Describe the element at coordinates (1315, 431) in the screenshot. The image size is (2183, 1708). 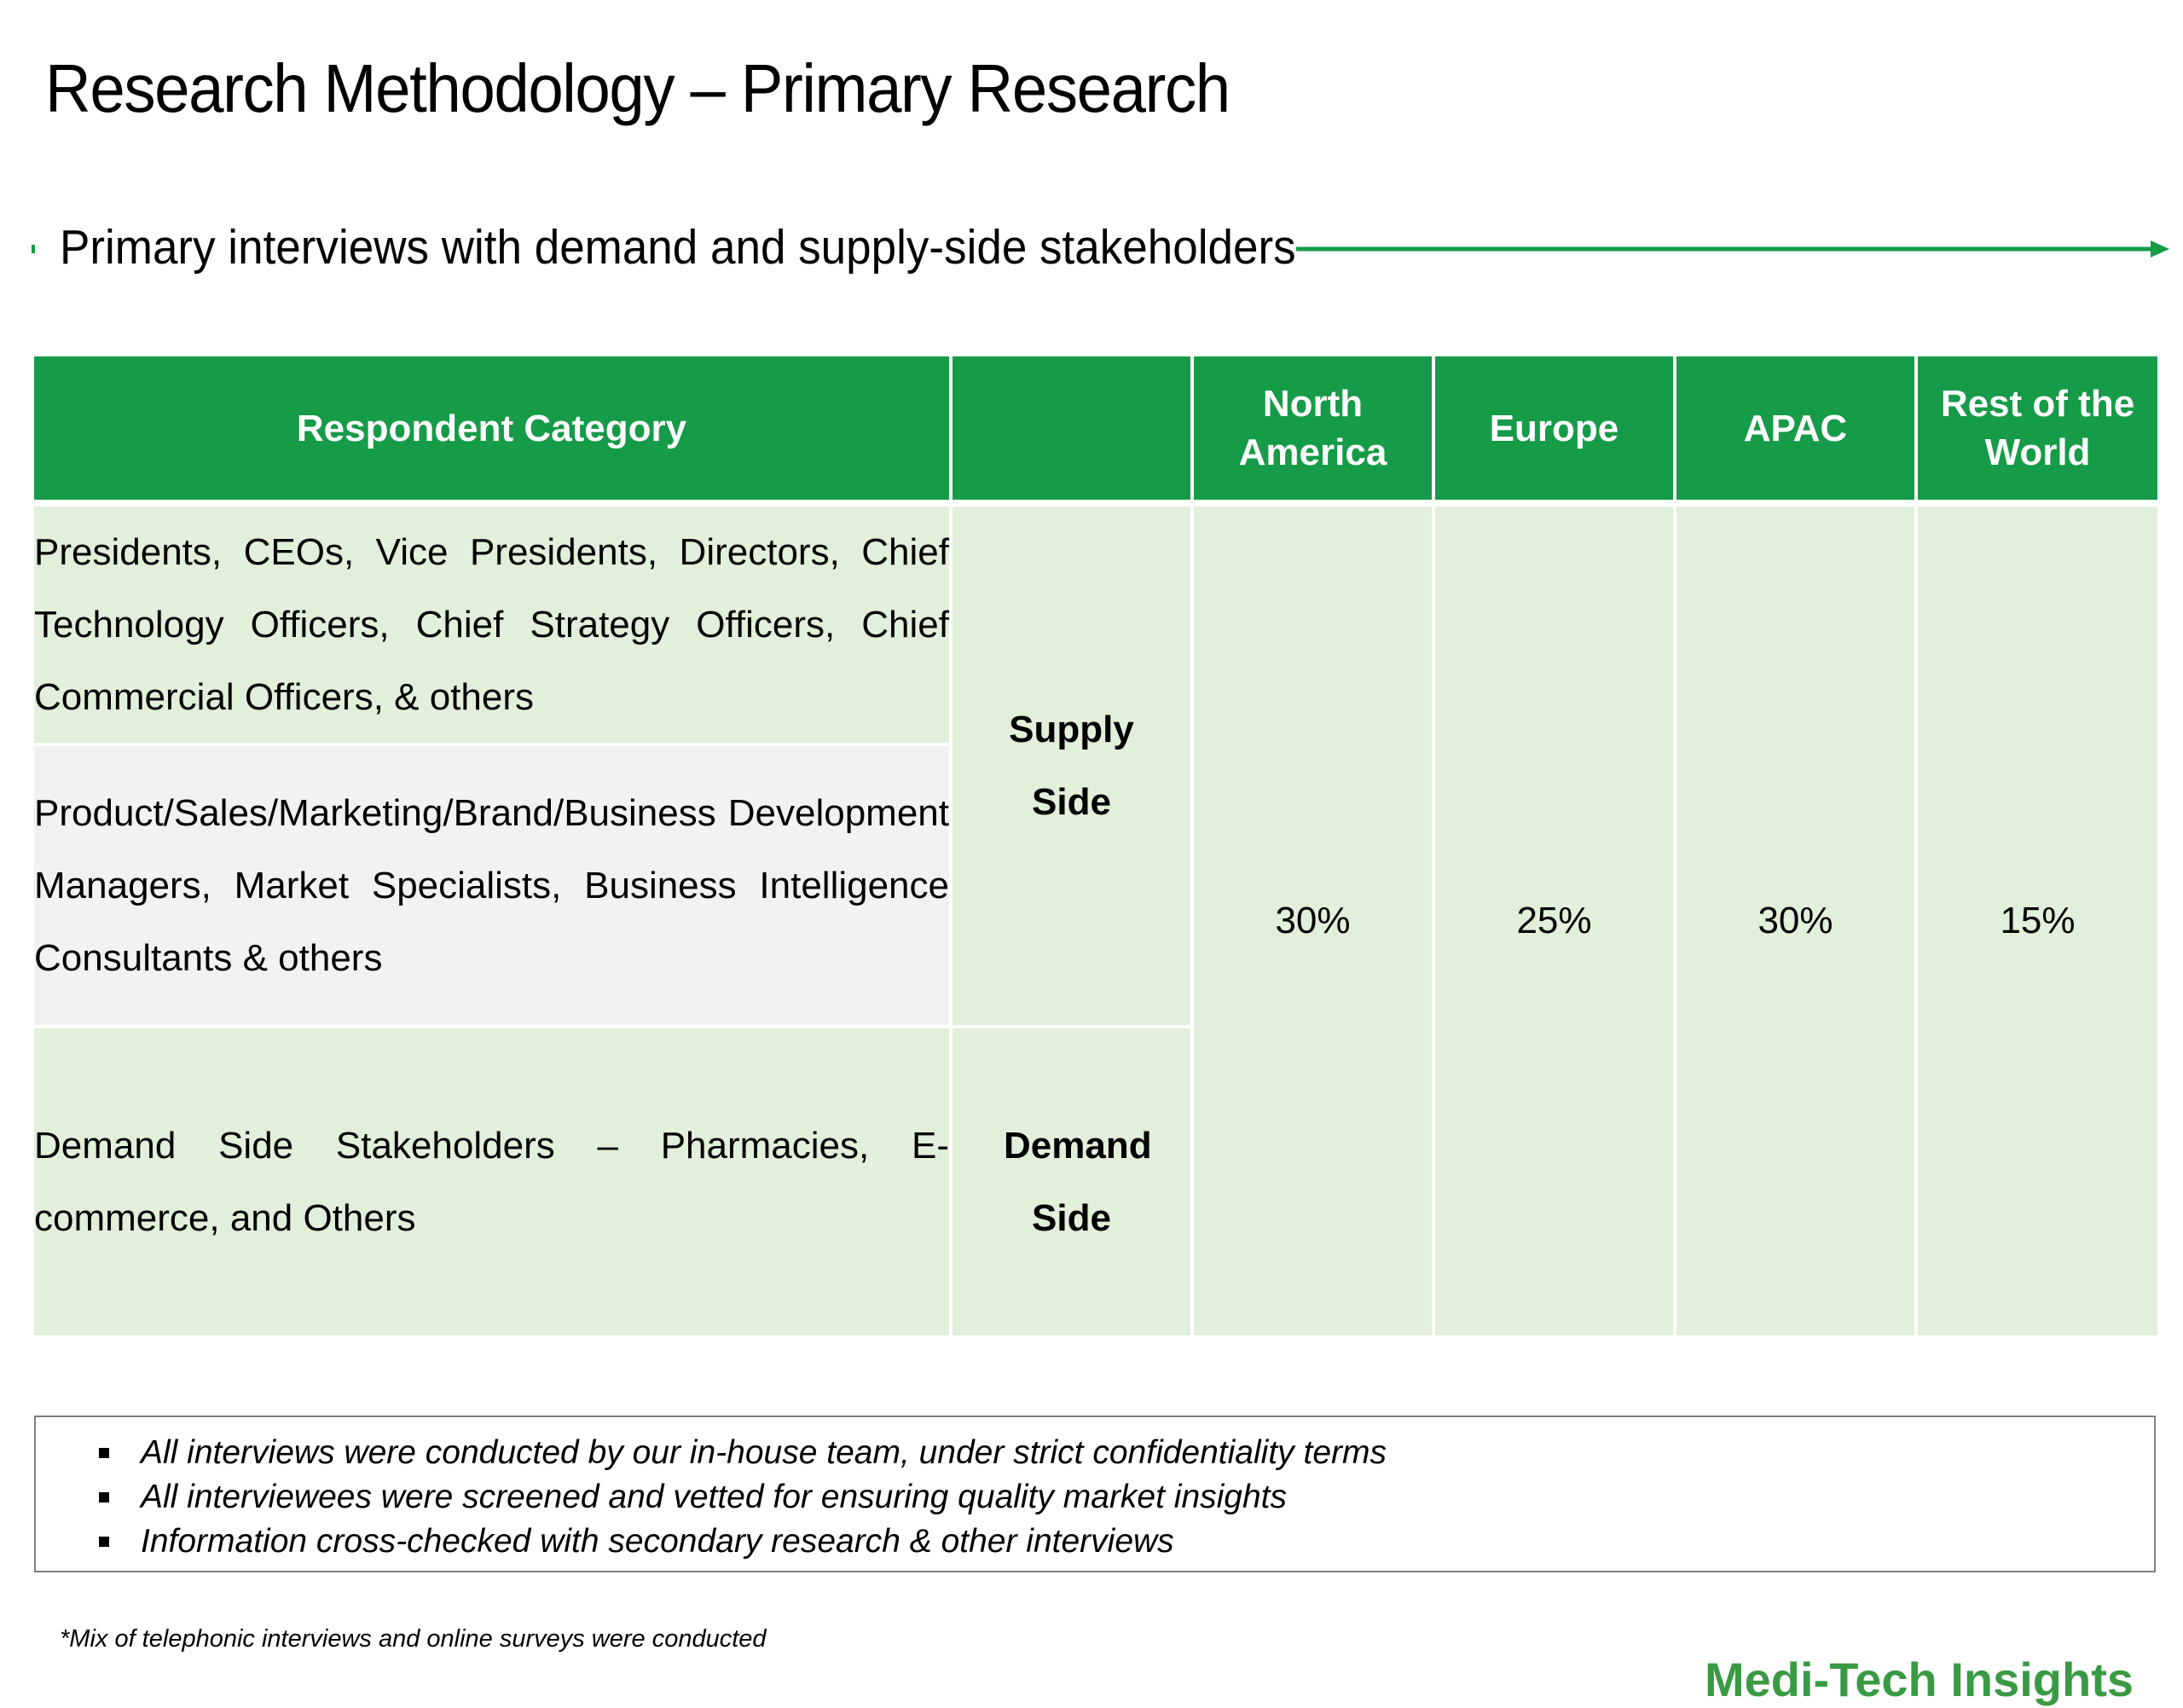
I see `header-north-america: North America` at that location.